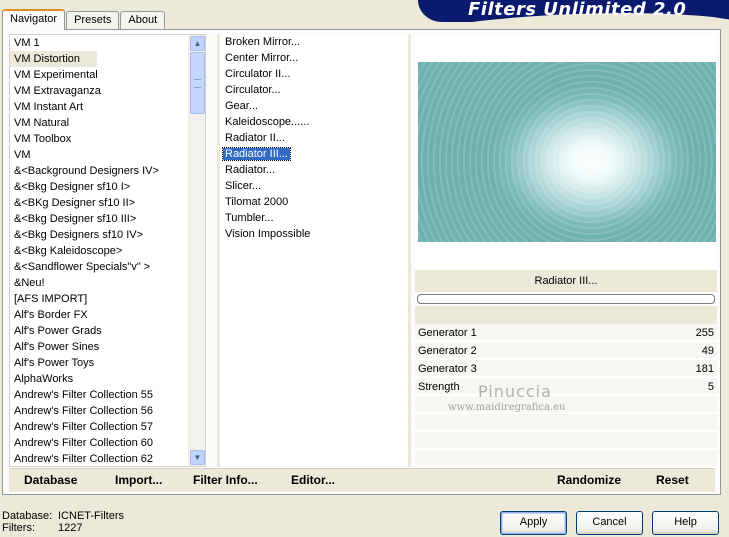 This screenshot has width=729, height=537. I want to click on category-item: Andrew's Filter Collection 60, so click(107, 443).